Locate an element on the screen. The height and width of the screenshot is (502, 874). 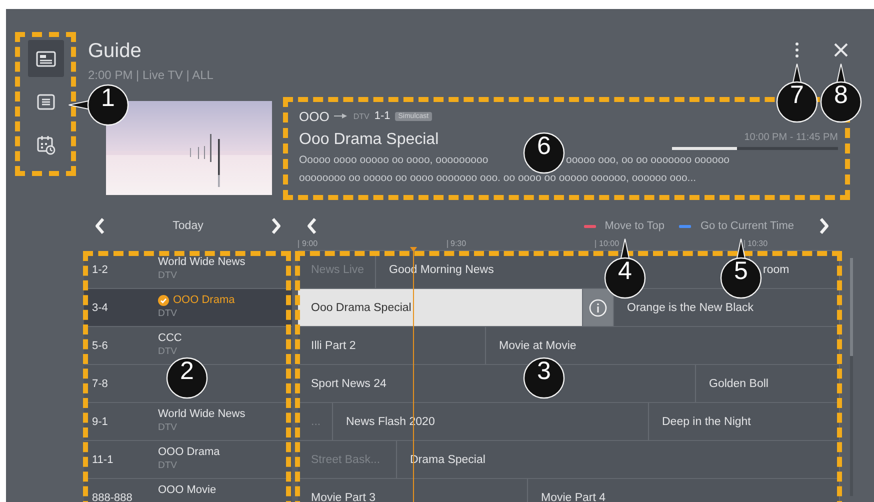
callout-tooltip: 3 is located at coordinates (544, 378).